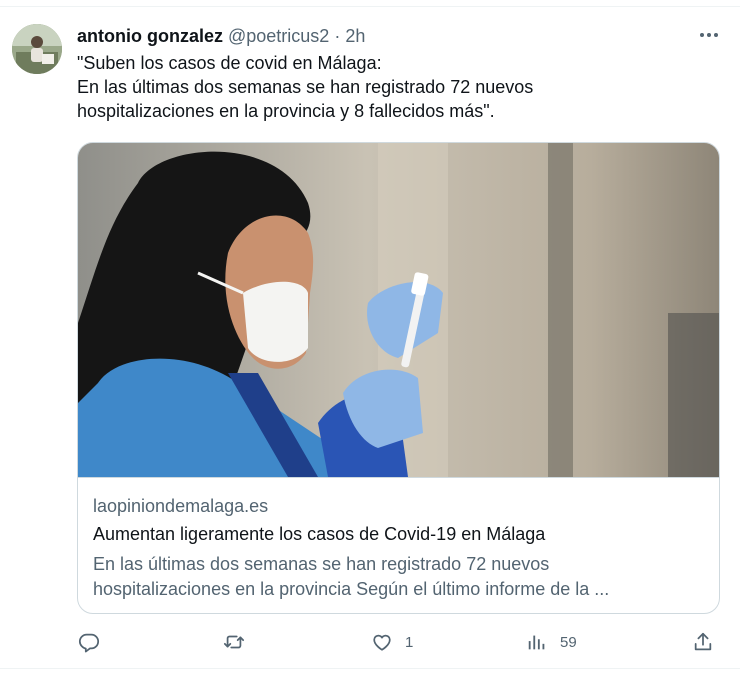  Describe the element at coordinates (370, 642) in the screenshot. I see `tweet-actions: 1 59` at that location.